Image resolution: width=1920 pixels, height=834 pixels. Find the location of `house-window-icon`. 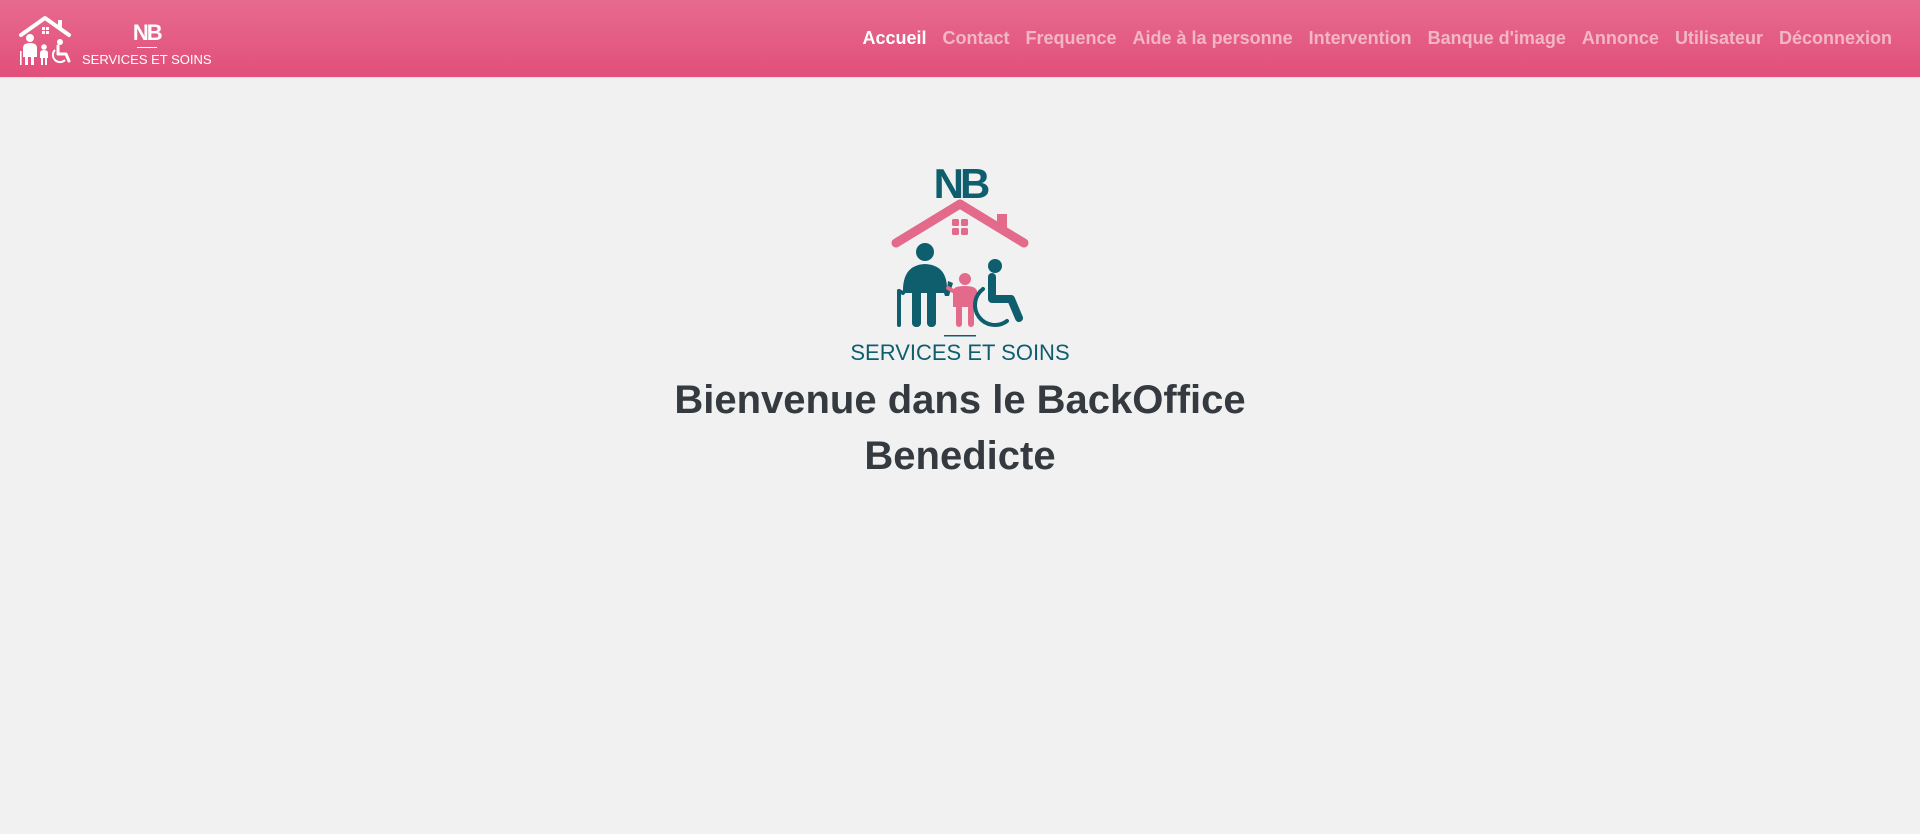

house-window-icon is located at coordinates (960, 227).